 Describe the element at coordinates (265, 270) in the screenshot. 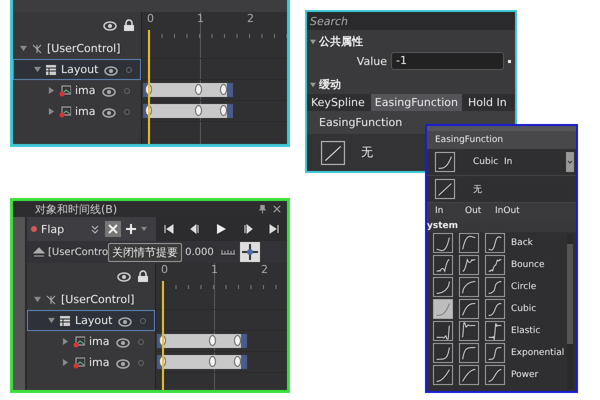

I see `ruler-label: 2` at that location.